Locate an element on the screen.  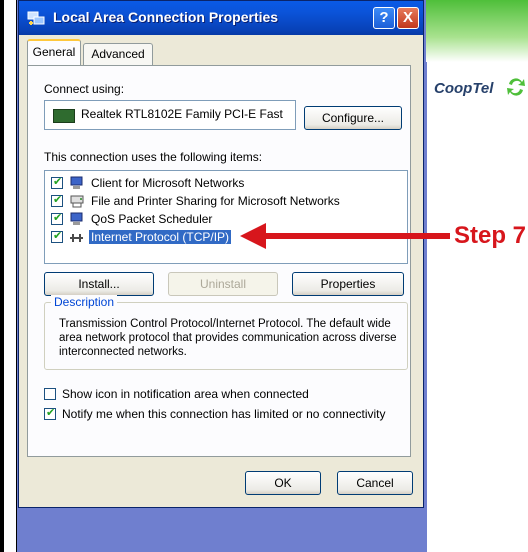
properties-button: Properties is located at coordinates (348, 284).